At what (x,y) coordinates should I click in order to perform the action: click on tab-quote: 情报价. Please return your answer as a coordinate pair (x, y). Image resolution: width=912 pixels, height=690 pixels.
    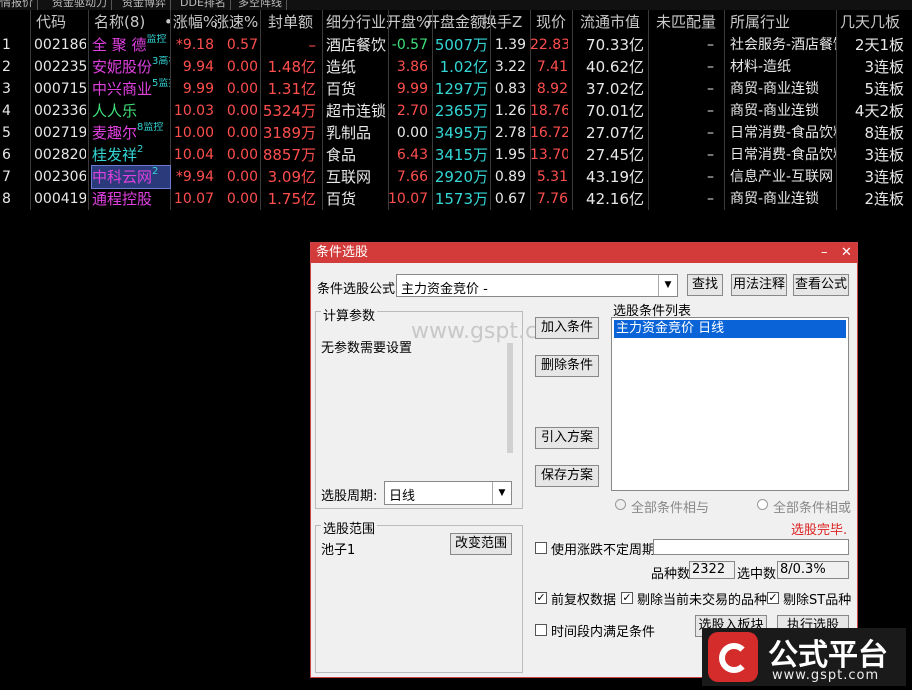
    Looking at the image, I should click on (19, 5).